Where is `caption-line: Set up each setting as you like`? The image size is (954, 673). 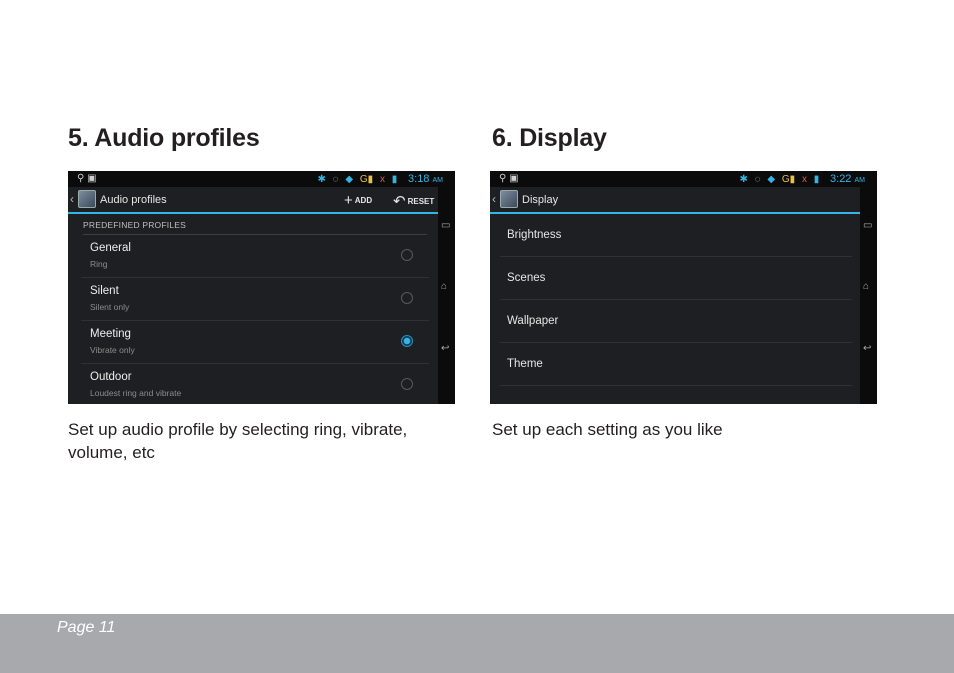 caption-line: Set up each setting as you like is located at coordinates (607, 429).